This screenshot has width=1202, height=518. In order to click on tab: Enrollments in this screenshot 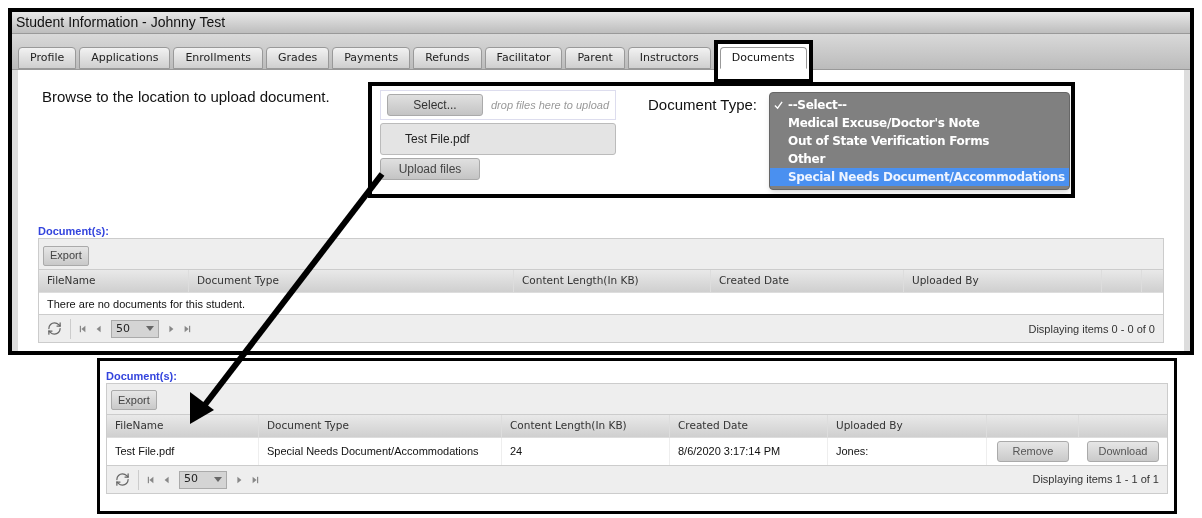, I will do `click(218, 58)`.